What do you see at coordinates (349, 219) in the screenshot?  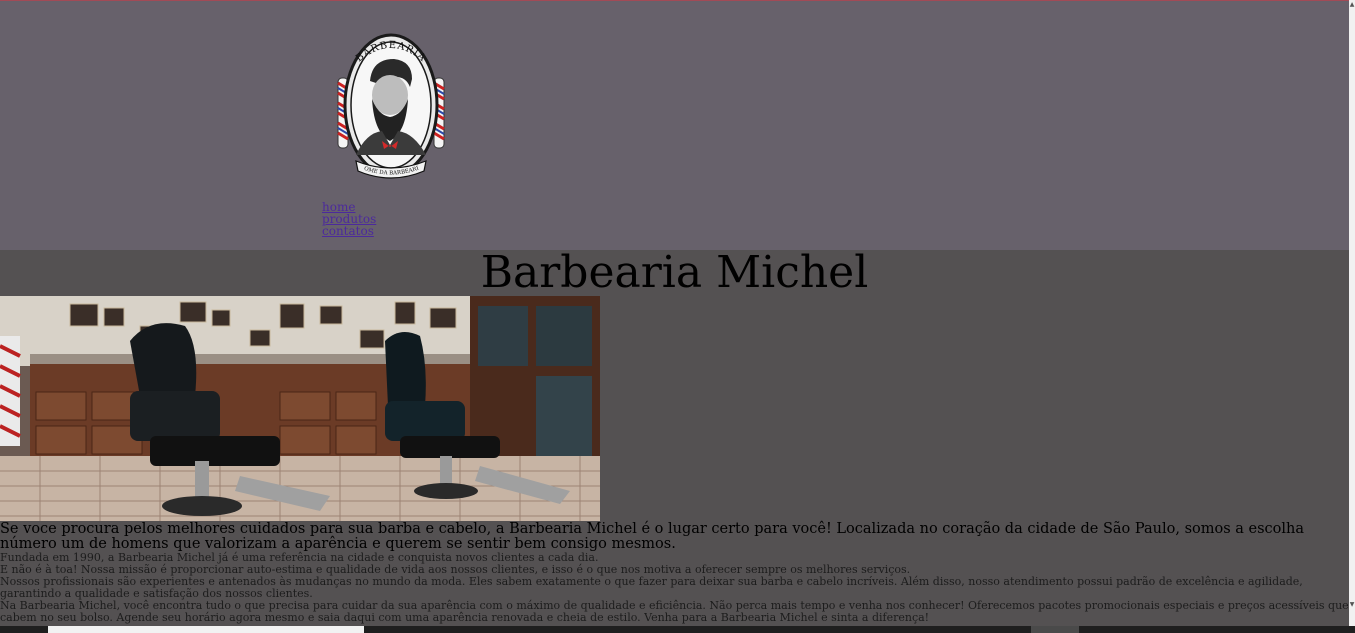 I see `main-nav: home produtos contatos` at bounding box center [349, 219].